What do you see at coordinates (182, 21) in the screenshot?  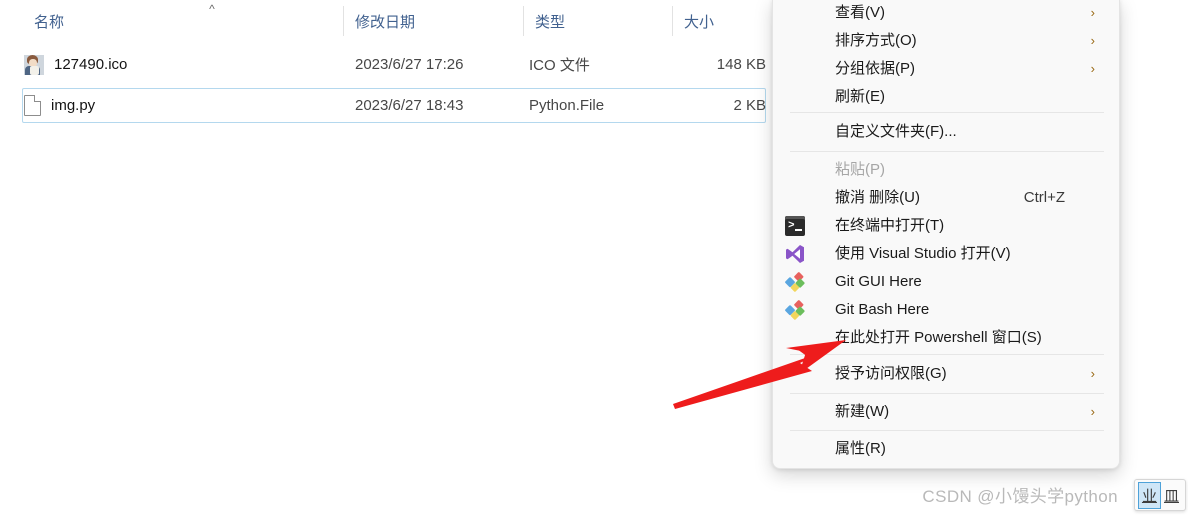 I see `column-header-name: 名称 ^` at bounding box center [182, 21].